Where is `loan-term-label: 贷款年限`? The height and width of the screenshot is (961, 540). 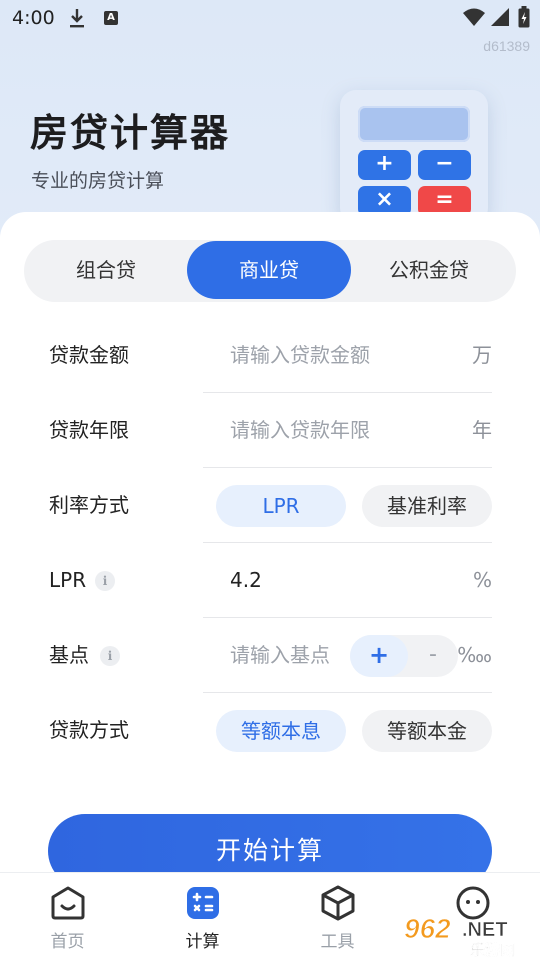
loan-term-label: 贷款年限 is located at coordinates (89, 430).